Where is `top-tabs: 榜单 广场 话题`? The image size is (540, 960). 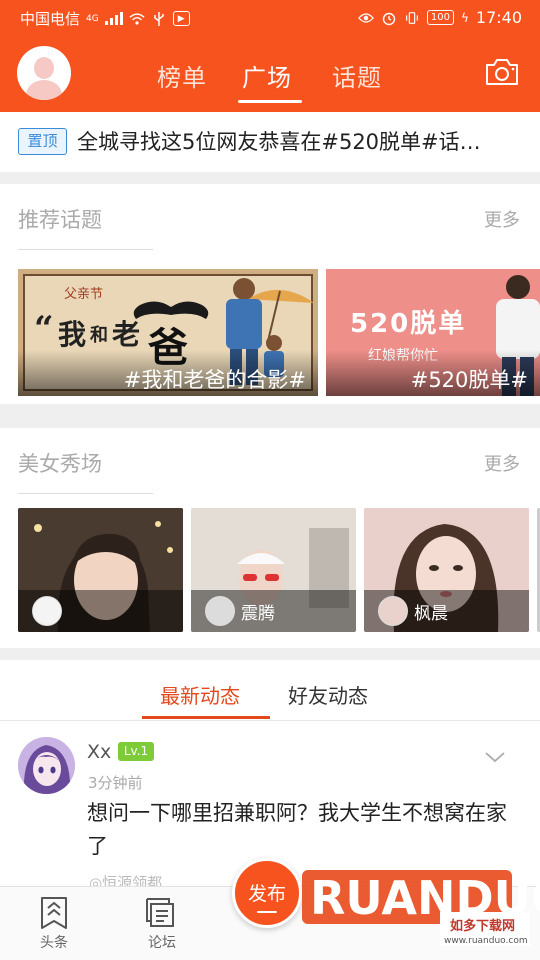 top-tabs: 榜单 广场 话题 is located at coordinates (270, 80).